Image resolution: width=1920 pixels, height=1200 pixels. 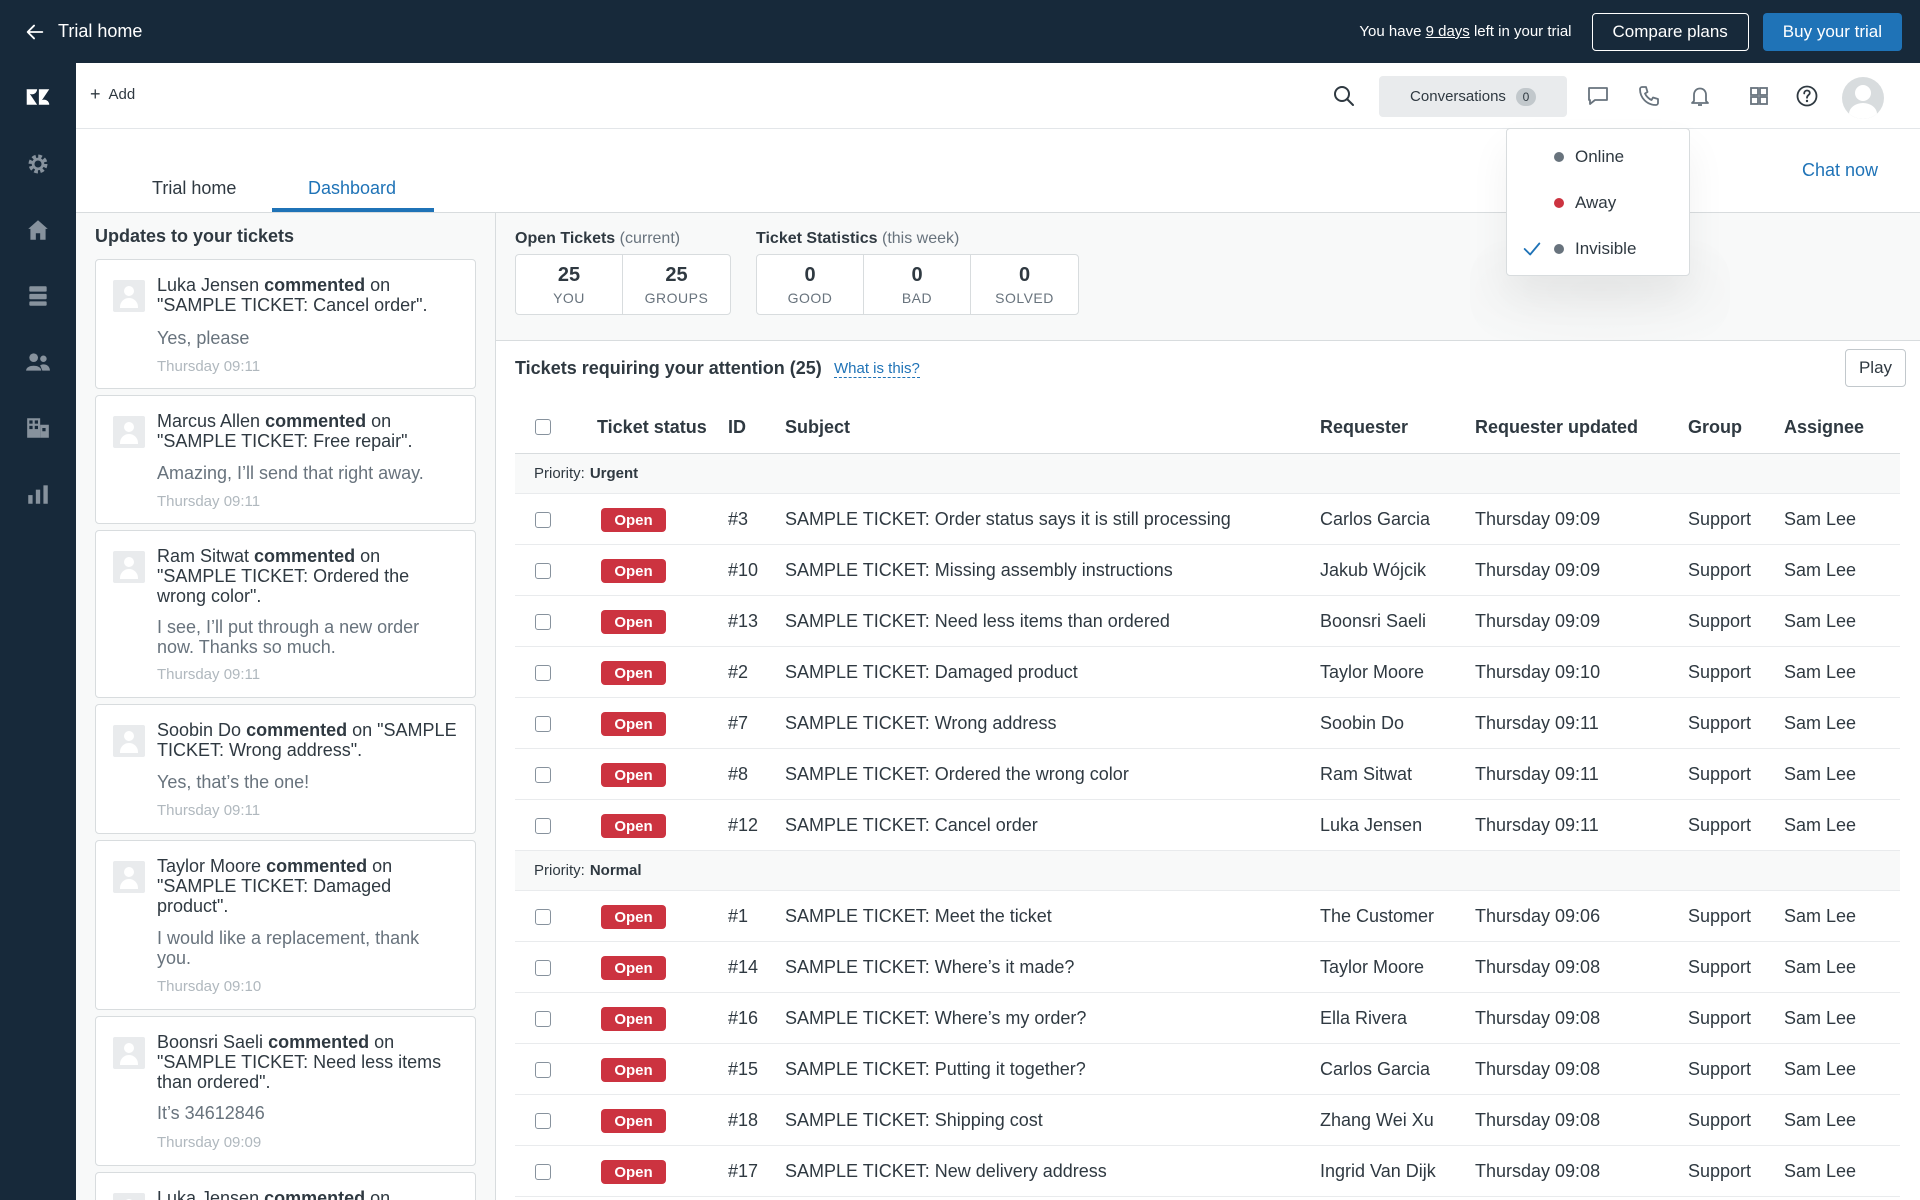 What do you see at coordinates (1840, 170) in the screenshot?
I see `chat-now-link: Chat now` at bounding box center [1840, 170].